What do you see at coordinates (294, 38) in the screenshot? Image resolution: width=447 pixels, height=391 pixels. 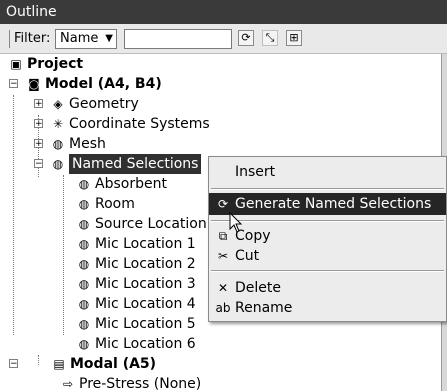 I see `expand-all-icon: ⊞` at bounding box center [294, 38].